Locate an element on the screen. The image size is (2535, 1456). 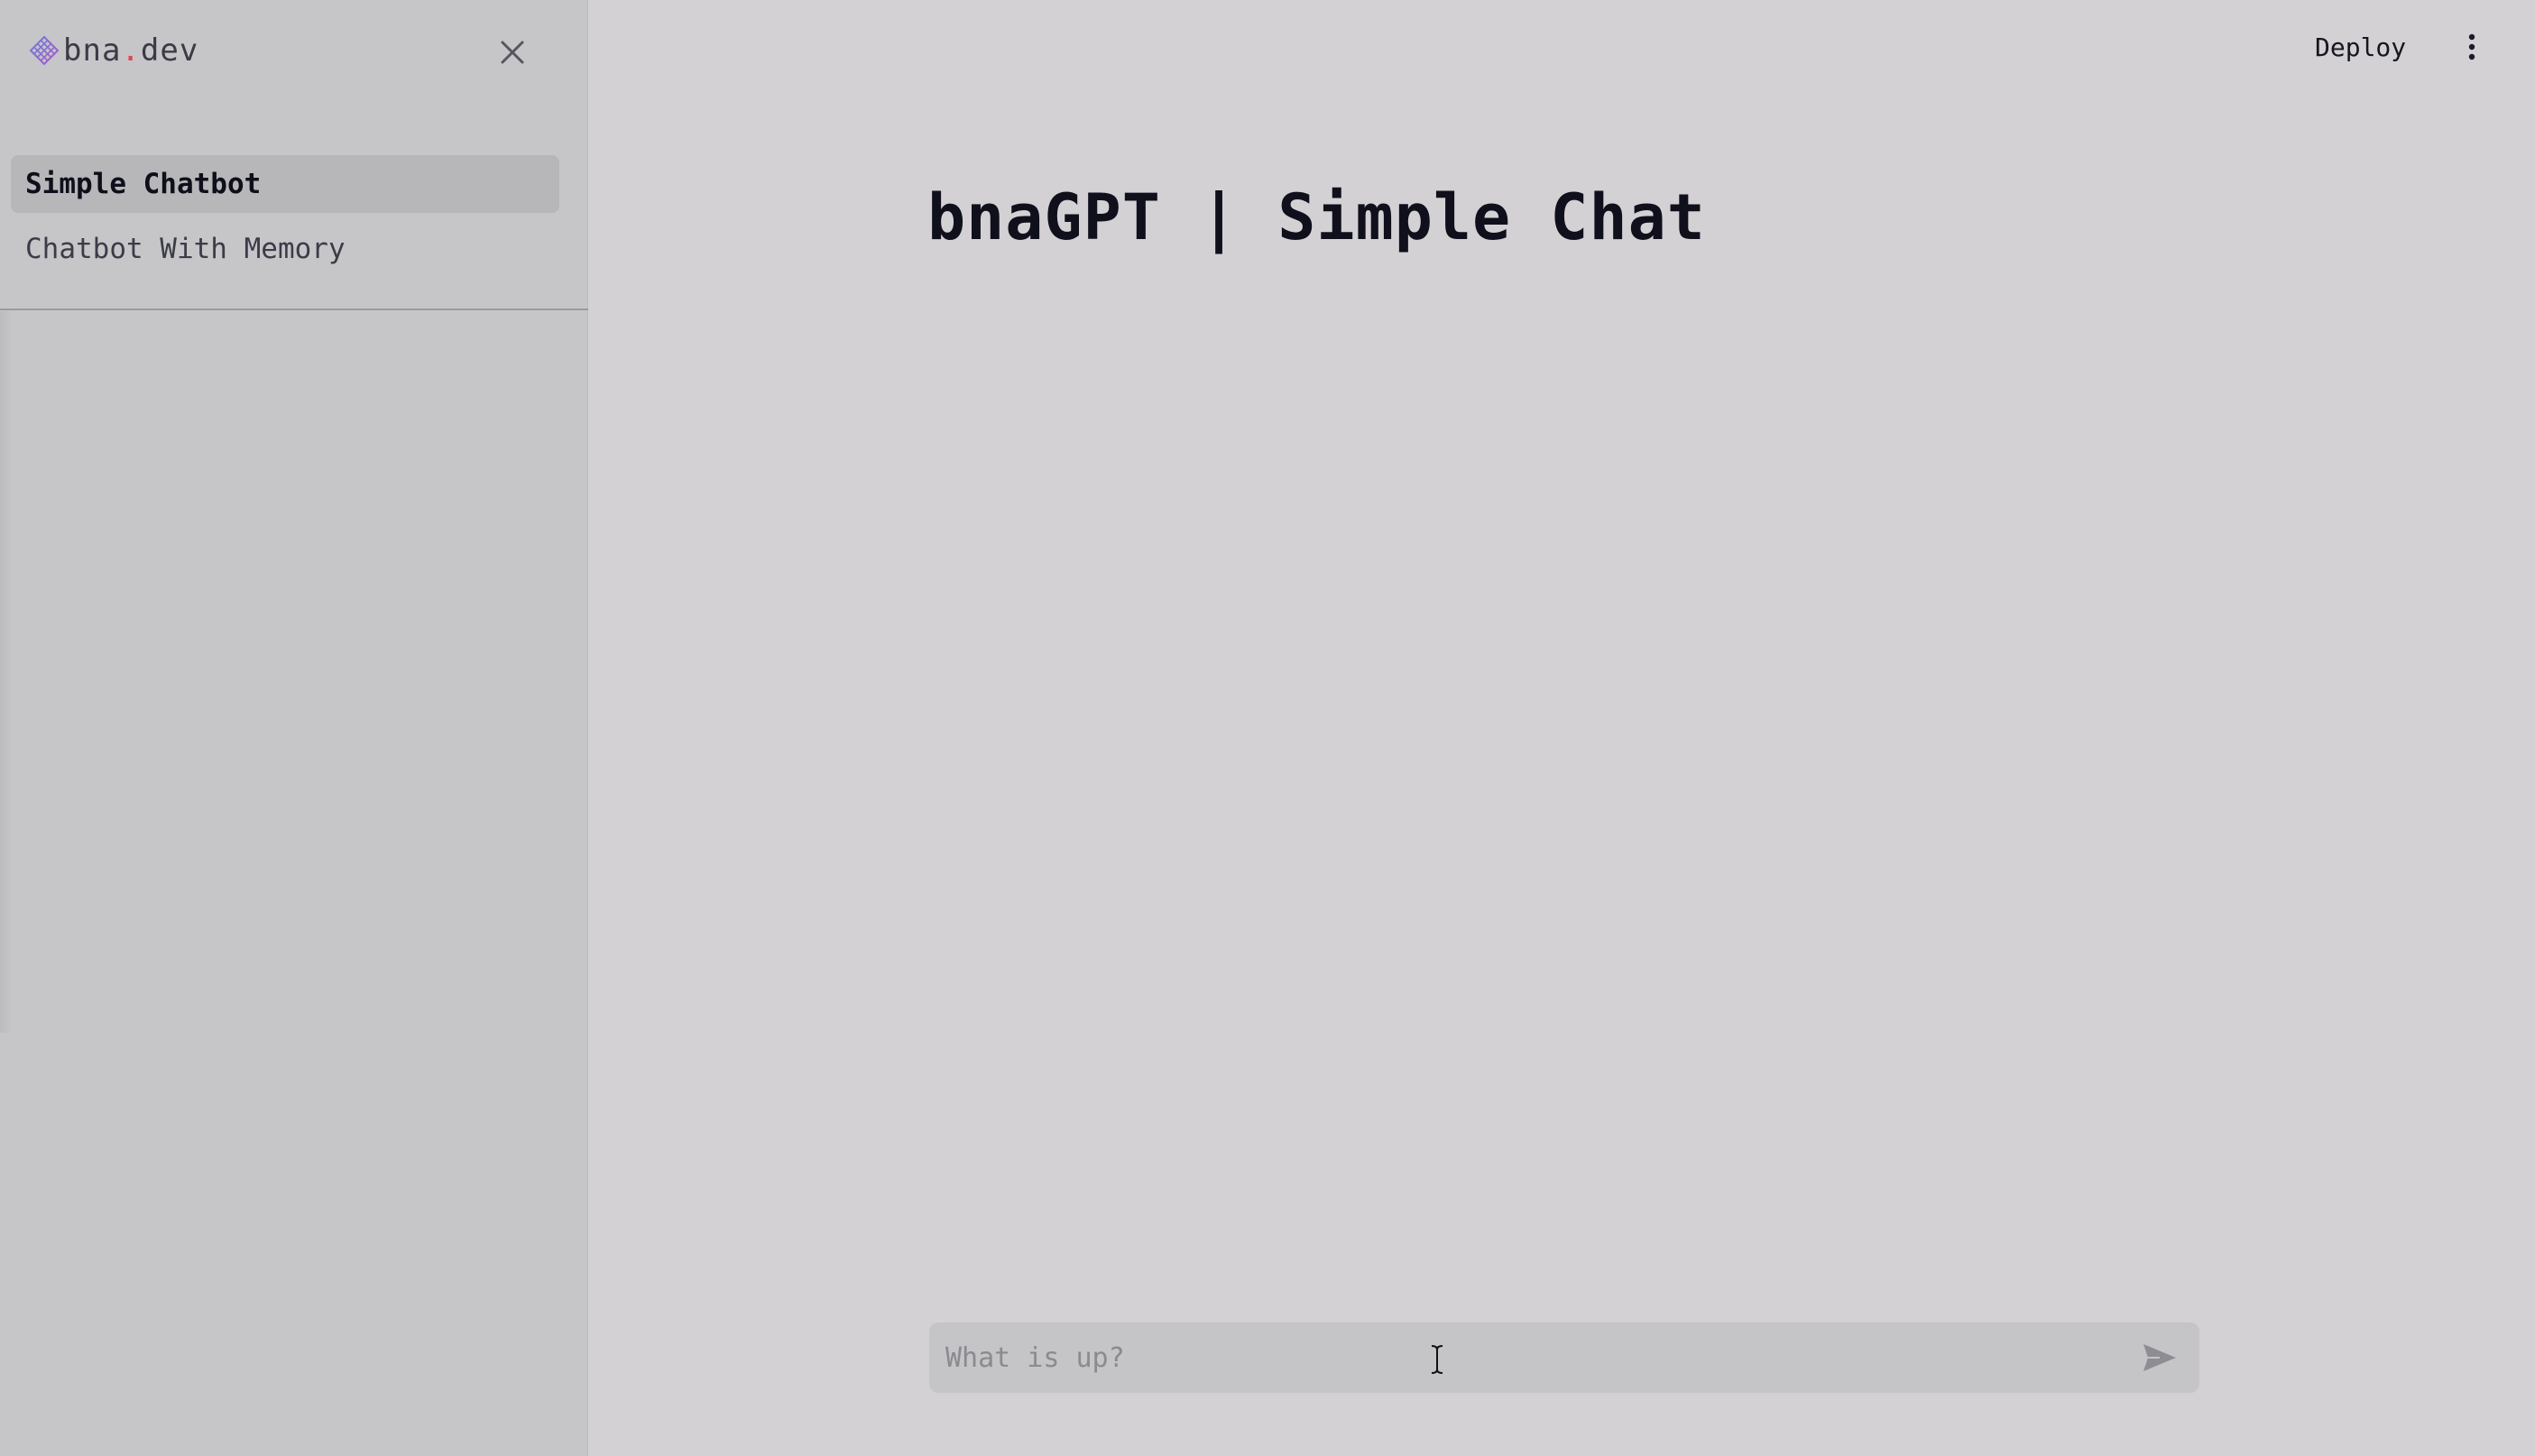
sidebar-item-simple-chatbot: Simple Chatbot is located at coordinates (285, 184).